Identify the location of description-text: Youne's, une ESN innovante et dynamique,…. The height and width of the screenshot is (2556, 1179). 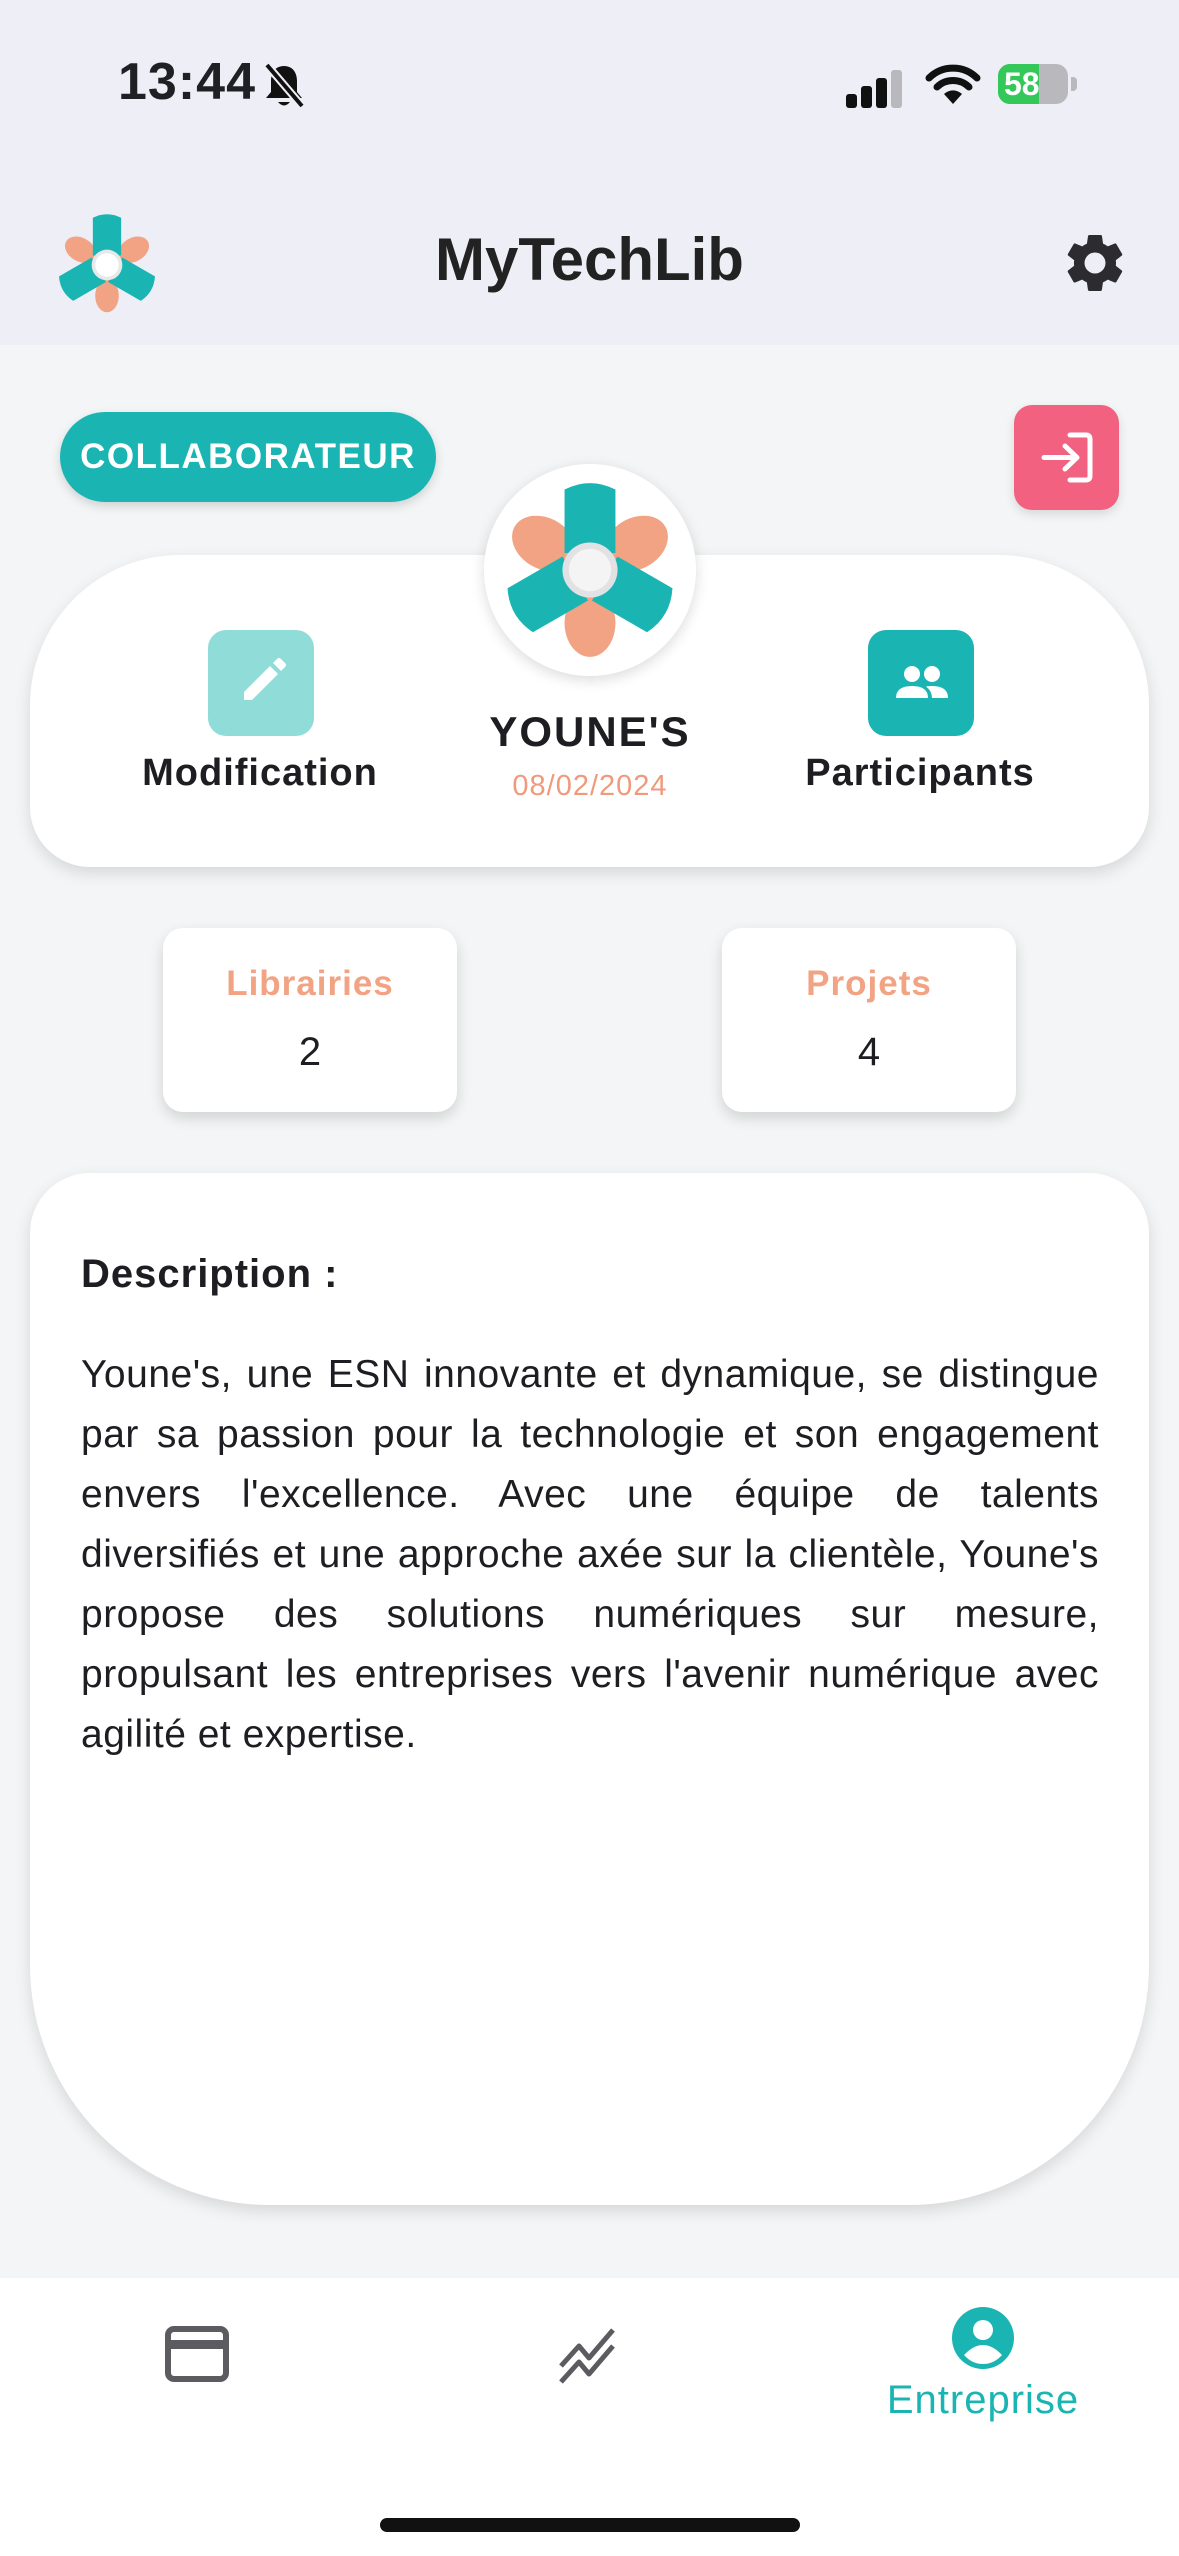
(590, 1554).